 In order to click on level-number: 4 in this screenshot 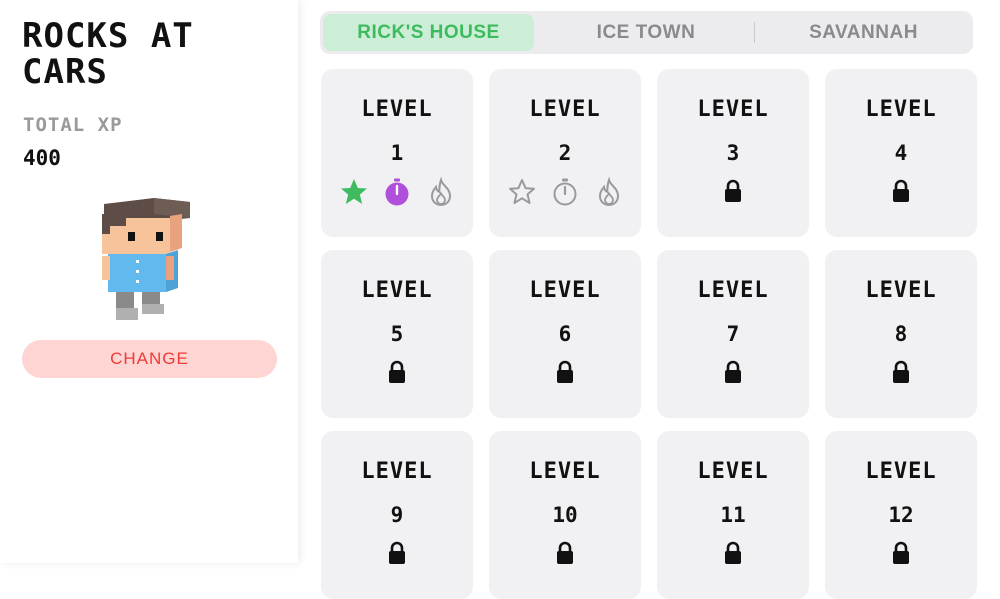, I will do `click(901, 153)`.